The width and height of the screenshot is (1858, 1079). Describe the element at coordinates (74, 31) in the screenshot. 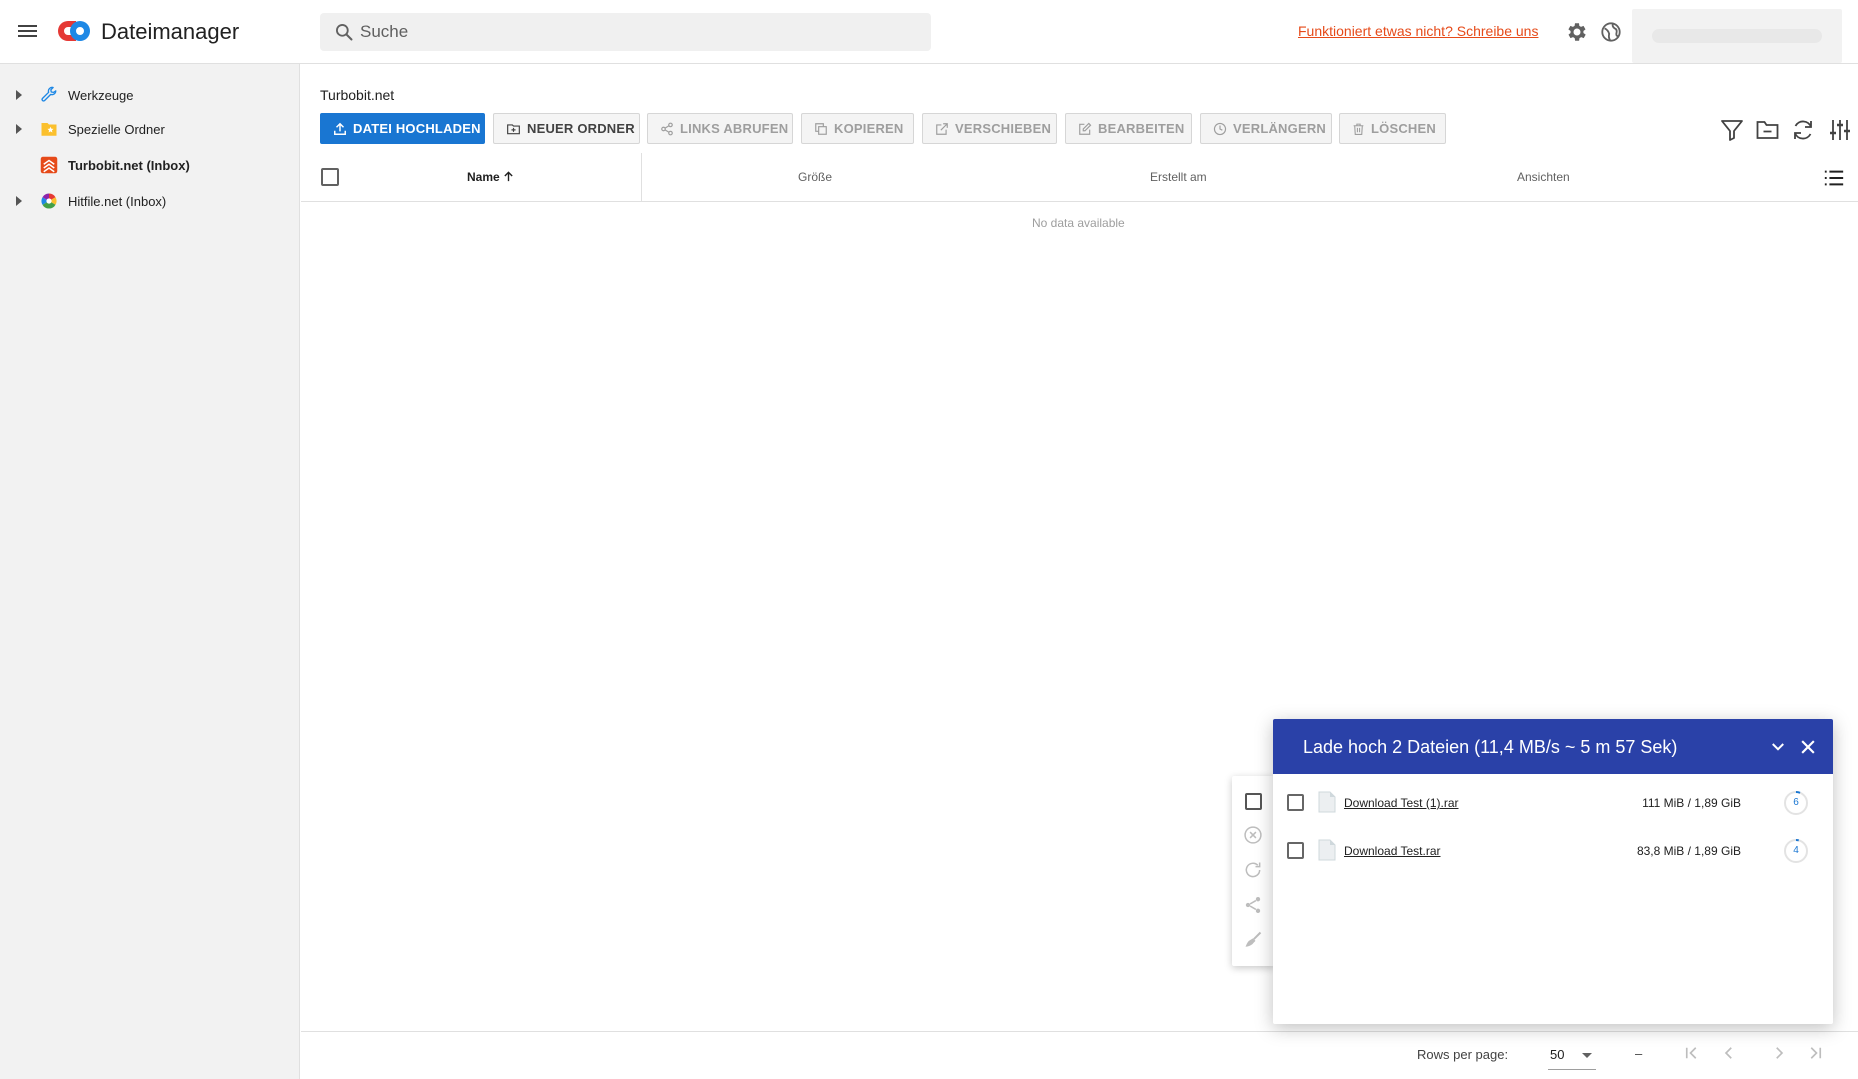

I see `app-logo-icon` at that location.